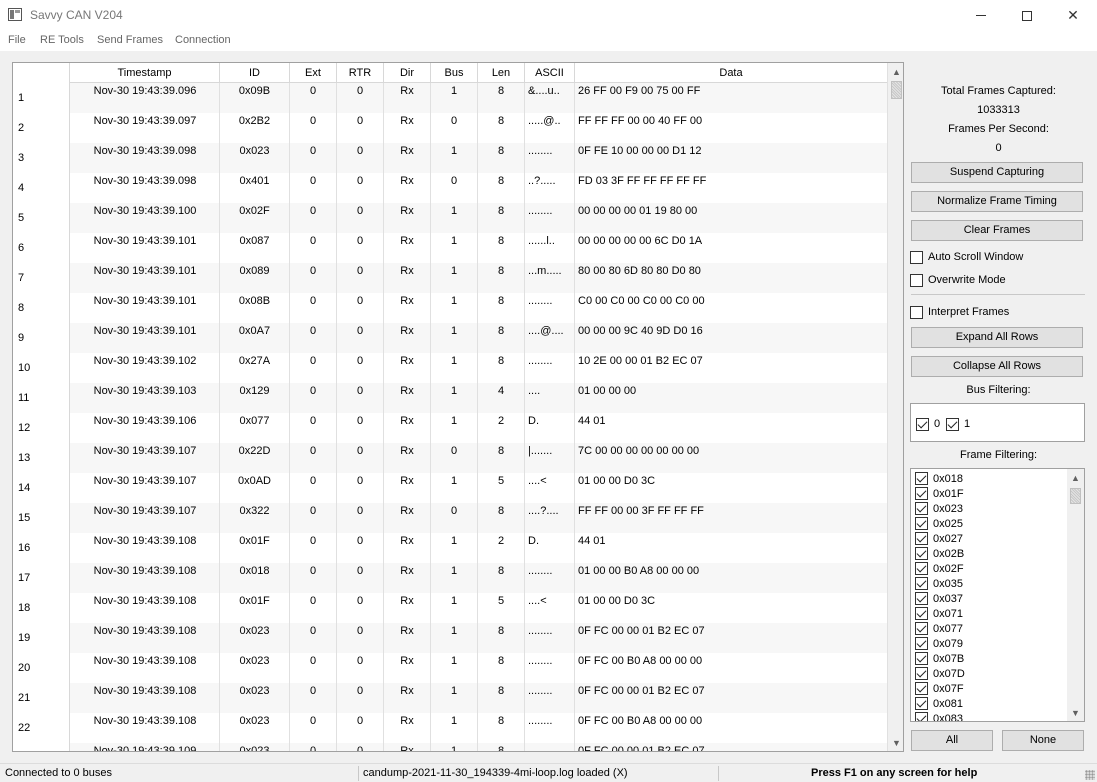 This screenshot has width=1097, height=782. I want to click on bus-filter-1: 1, so click(958, 424).